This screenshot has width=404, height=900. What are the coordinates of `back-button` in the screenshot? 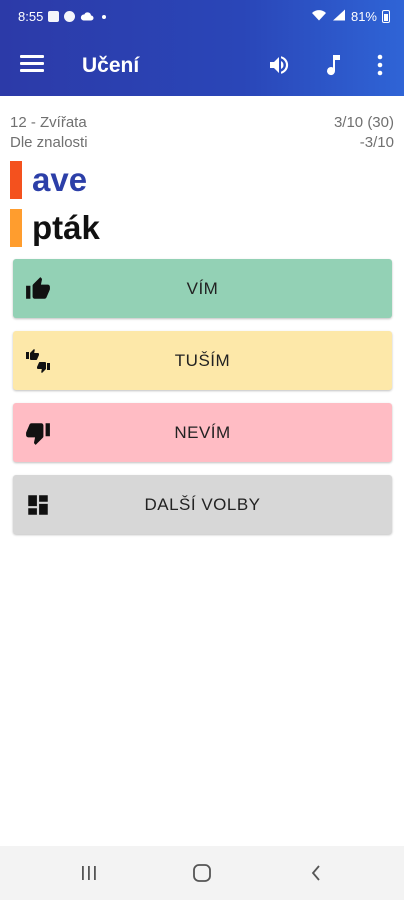 It's located at (316, 873).